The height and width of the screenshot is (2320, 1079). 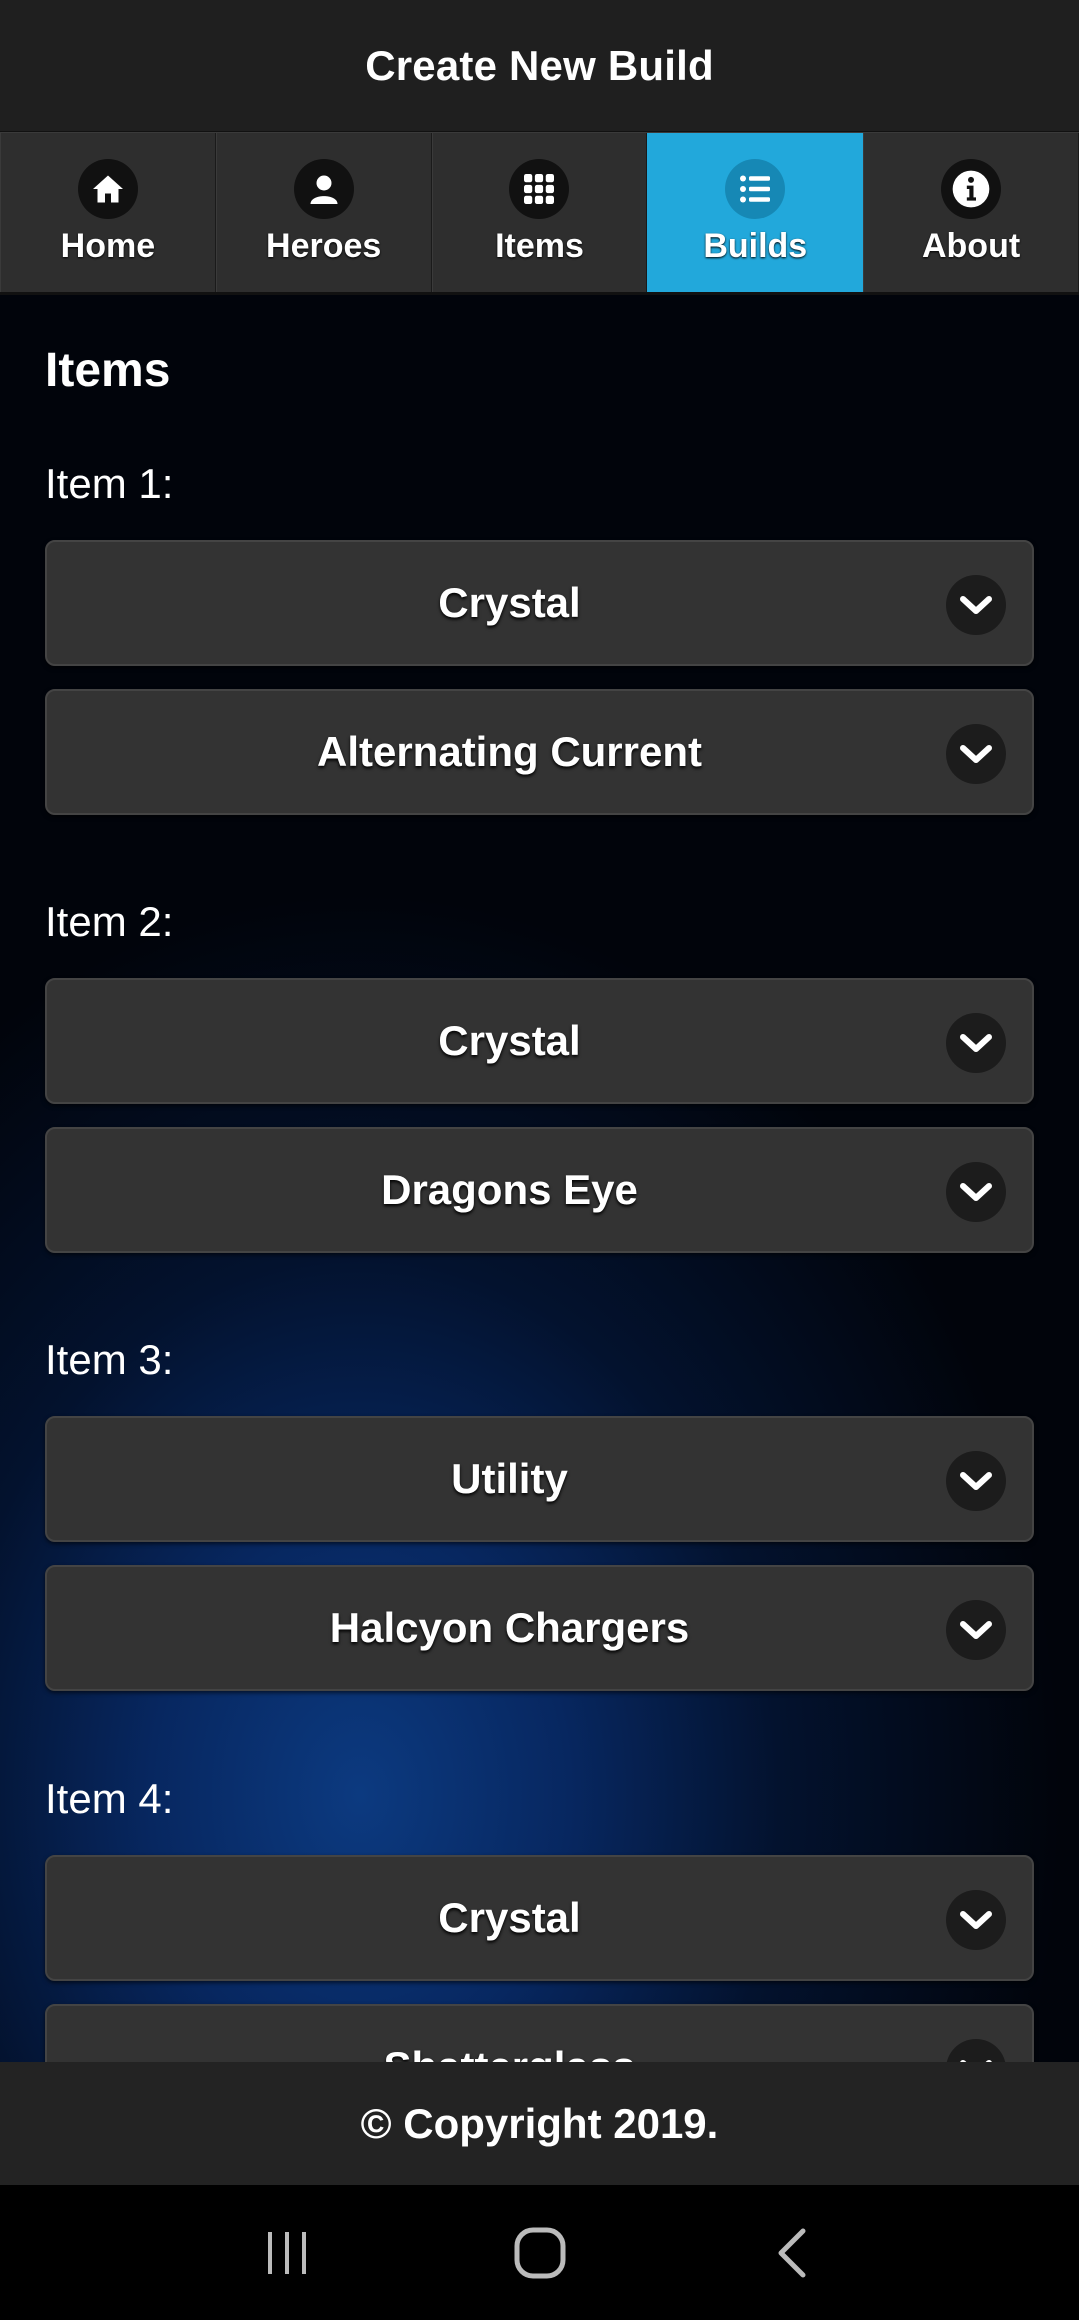 I want to click on item-2-item-select: Dragons Eye, so click(x=539, y=1190).